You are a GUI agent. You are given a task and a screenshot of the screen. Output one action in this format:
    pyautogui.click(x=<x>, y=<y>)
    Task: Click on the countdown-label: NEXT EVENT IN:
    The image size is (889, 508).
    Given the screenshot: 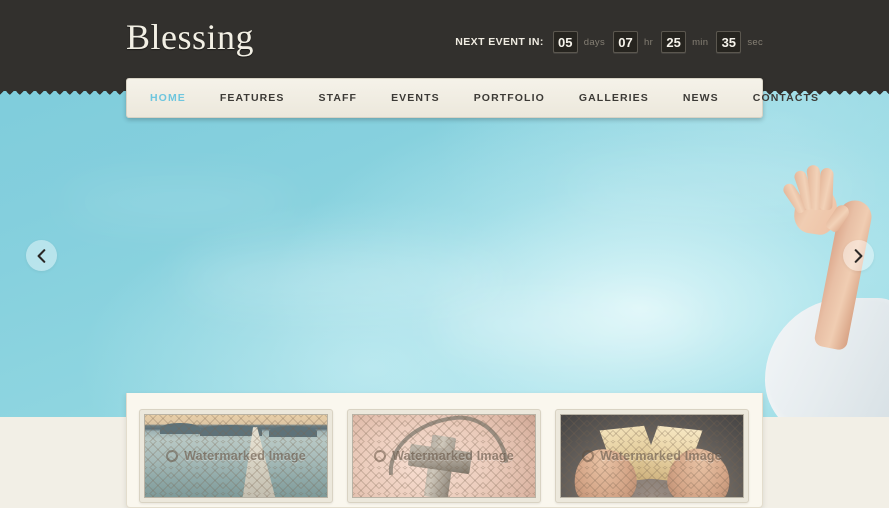 What is the action you would take?
    pyautogui.click(x=499, y=42)
    